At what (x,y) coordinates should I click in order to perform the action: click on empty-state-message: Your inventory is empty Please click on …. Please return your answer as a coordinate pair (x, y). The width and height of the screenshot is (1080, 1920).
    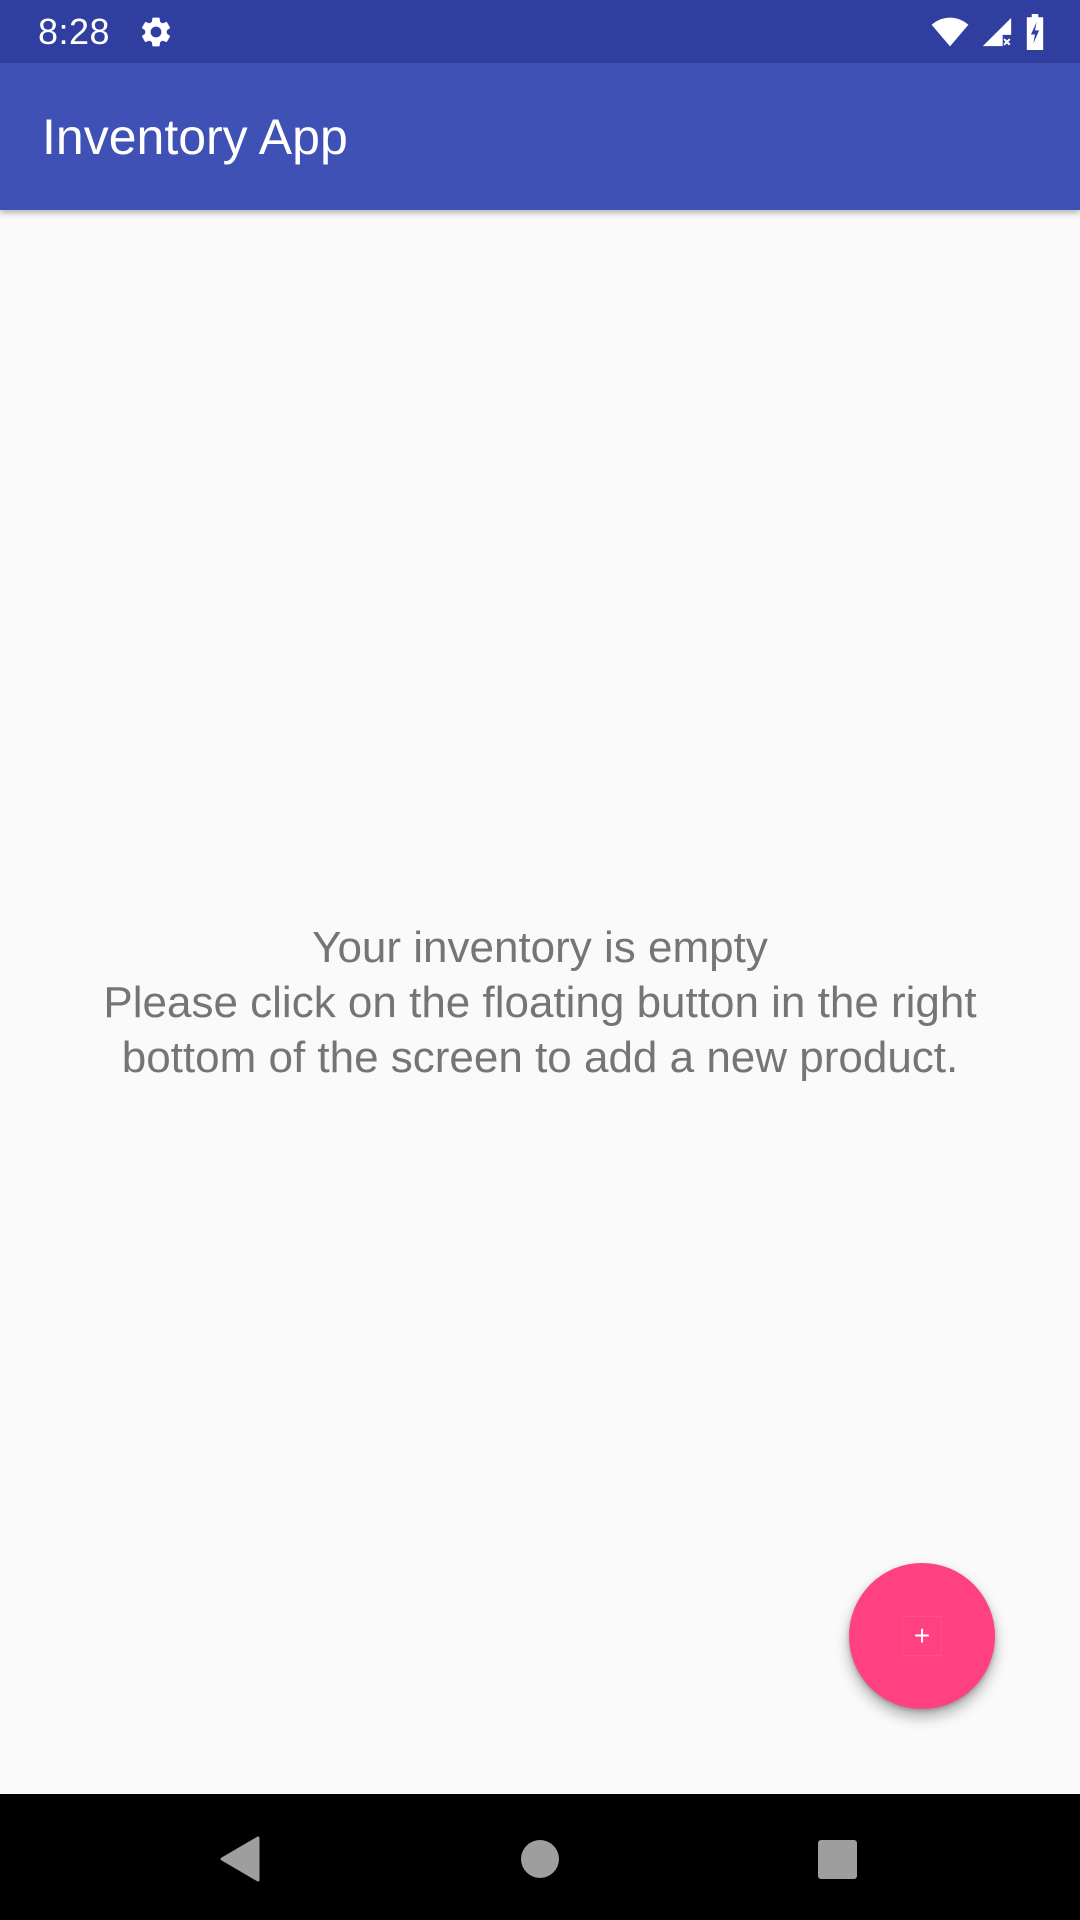
    Looking at the image, I should click on (540, 1002).